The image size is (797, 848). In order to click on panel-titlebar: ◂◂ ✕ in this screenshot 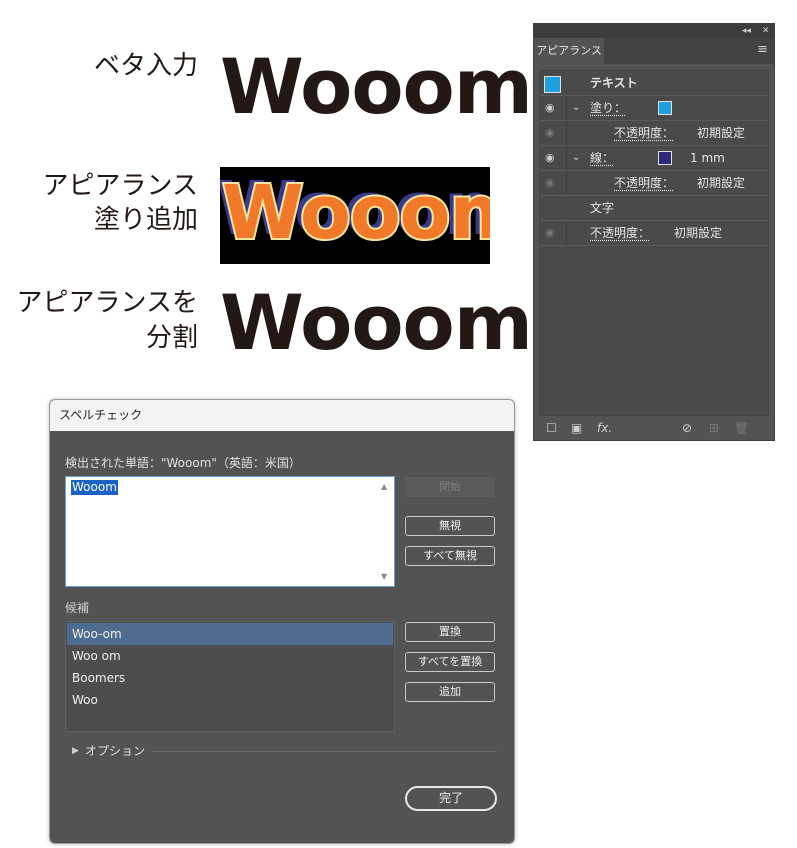, I will do `click(654, 31)`.